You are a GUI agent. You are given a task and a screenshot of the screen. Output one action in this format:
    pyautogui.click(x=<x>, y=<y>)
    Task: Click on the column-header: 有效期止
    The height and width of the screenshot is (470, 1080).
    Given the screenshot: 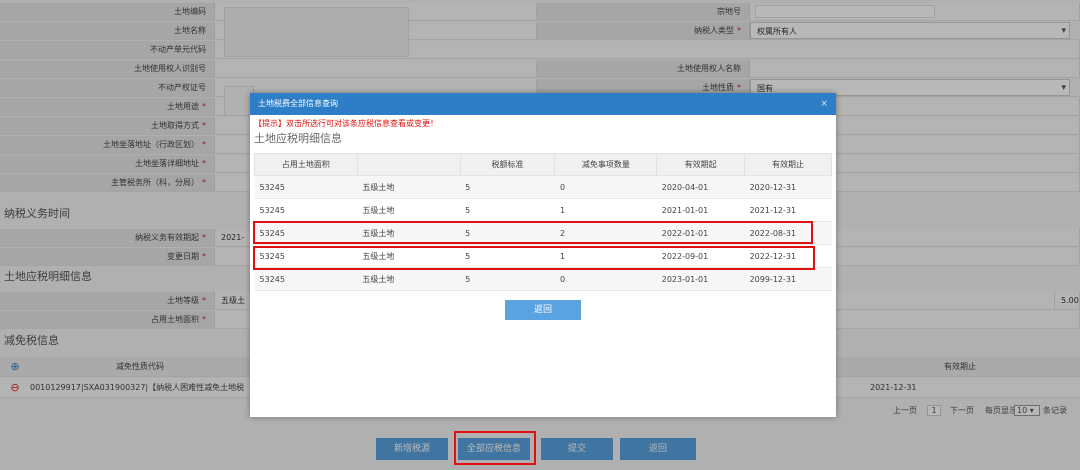 What is the action you would take?
    pyautogui.click(x=788, y=164)
    